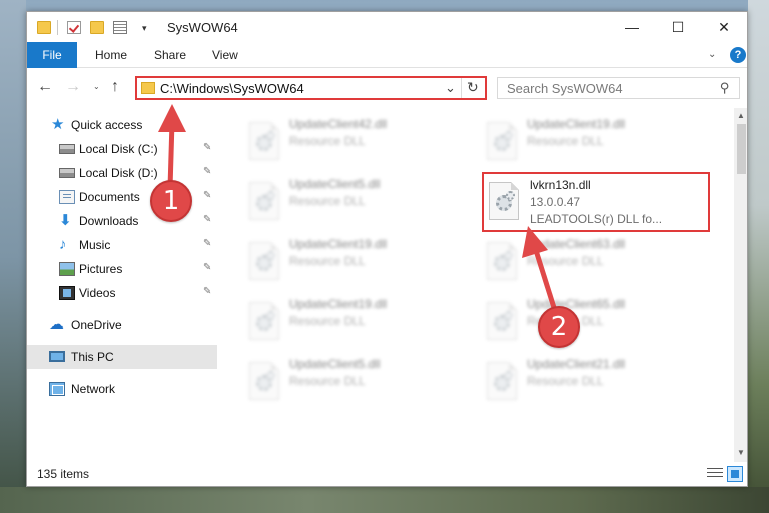  I want to click on tab-file: File, so click(52, 55).